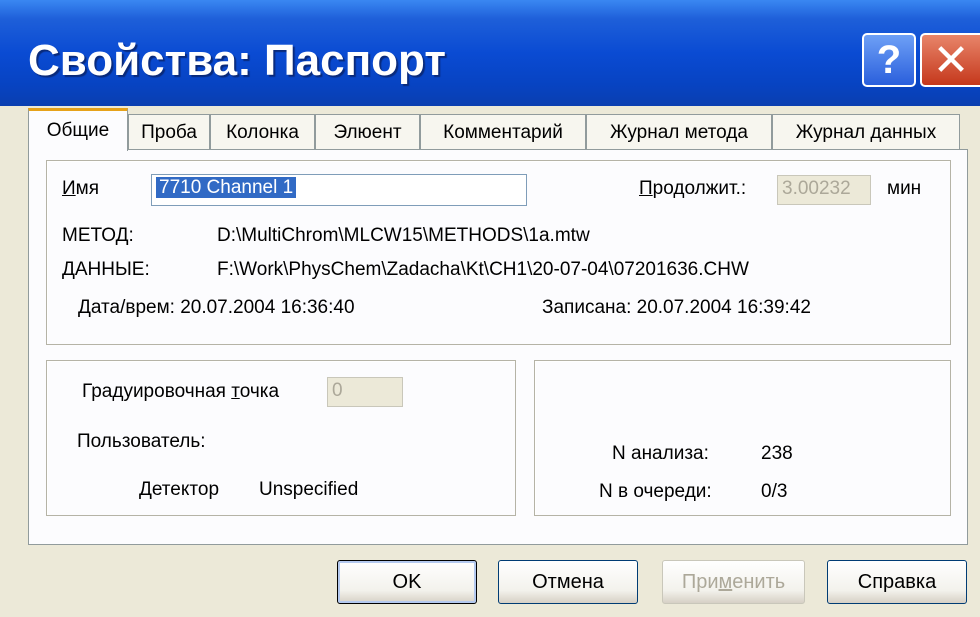 This screenshot has width=980, height=617. I want to click on duration-label: Продолжит.:, so click(693, 188).